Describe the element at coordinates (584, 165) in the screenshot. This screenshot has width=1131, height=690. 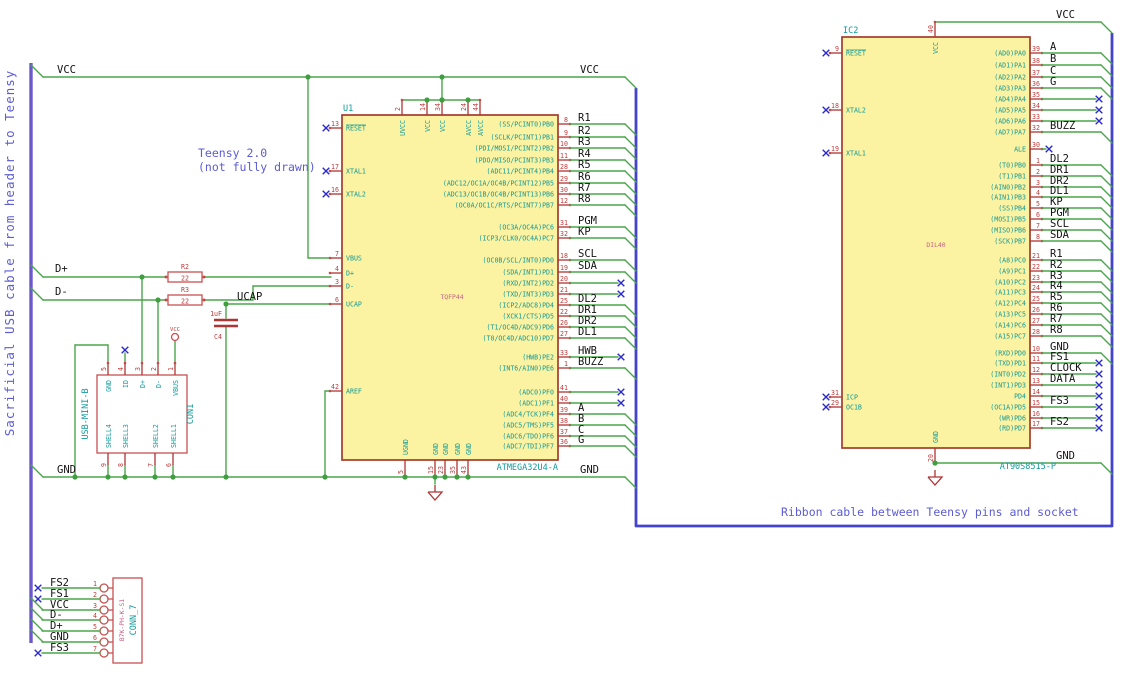
I see `net-label-R5: R5` at that location.